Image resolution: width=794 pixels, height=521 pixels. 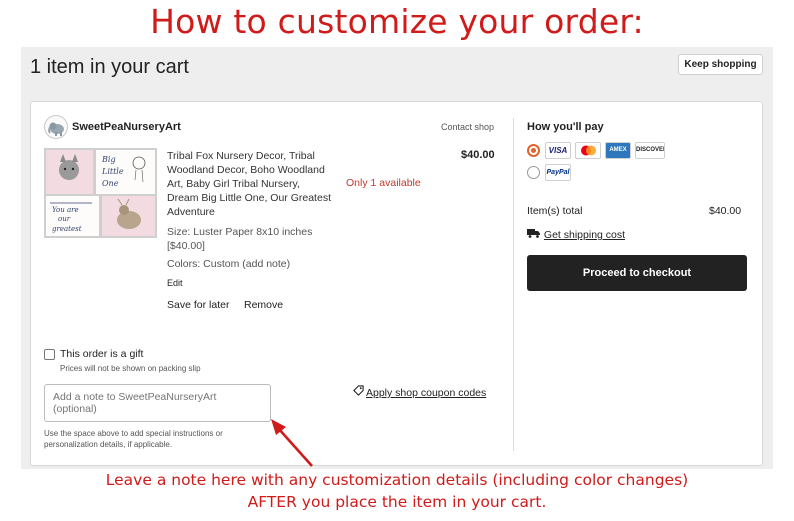 What do you see at coordinates (157, 403) in the screenshot?
I see `note-to-seller-input` at bounding box center [157, 403].